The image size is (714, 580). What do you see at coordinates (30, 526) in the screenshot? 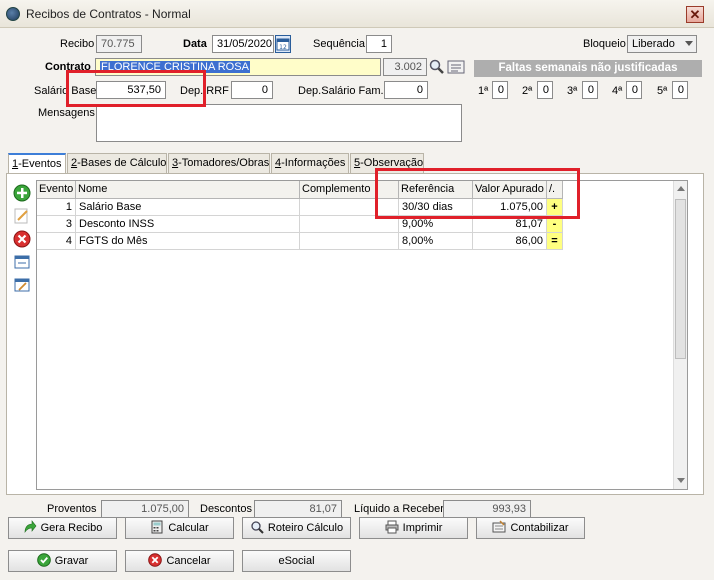
I see `green-arrow-icon` at bounding box center [30, 526].